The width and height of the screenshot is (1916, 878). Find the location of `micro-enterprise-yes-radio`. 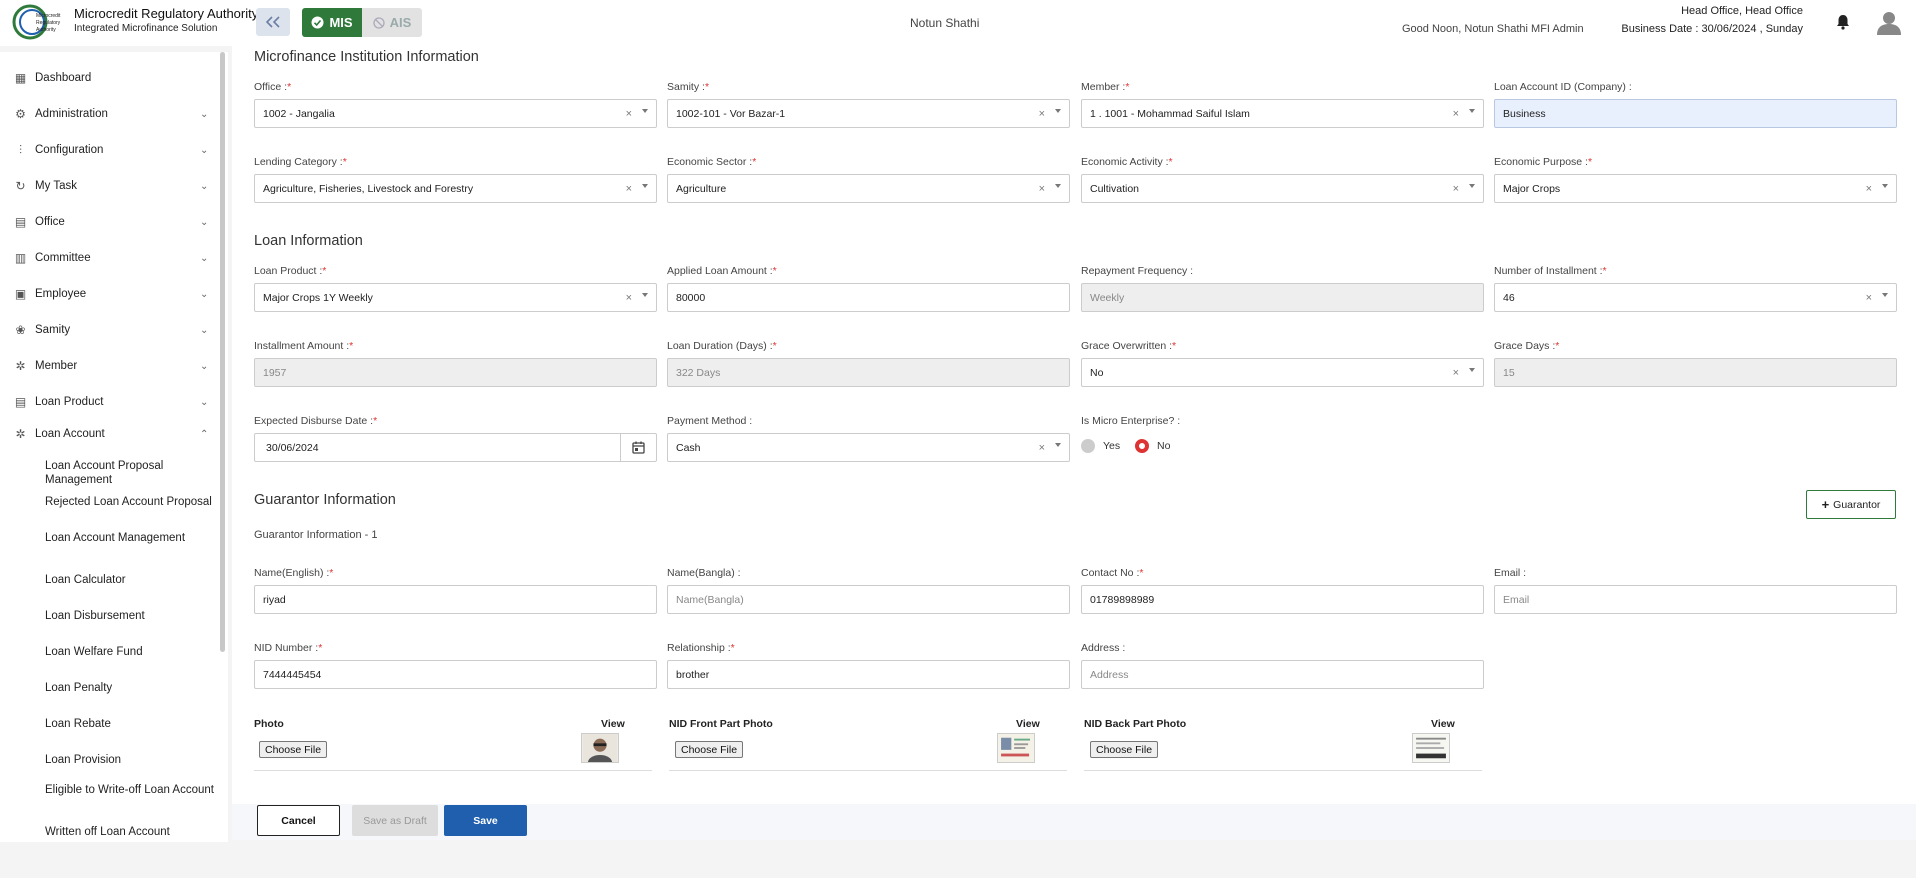

micro-enterprise-yes-radio is located at coordinates (1088, 446).